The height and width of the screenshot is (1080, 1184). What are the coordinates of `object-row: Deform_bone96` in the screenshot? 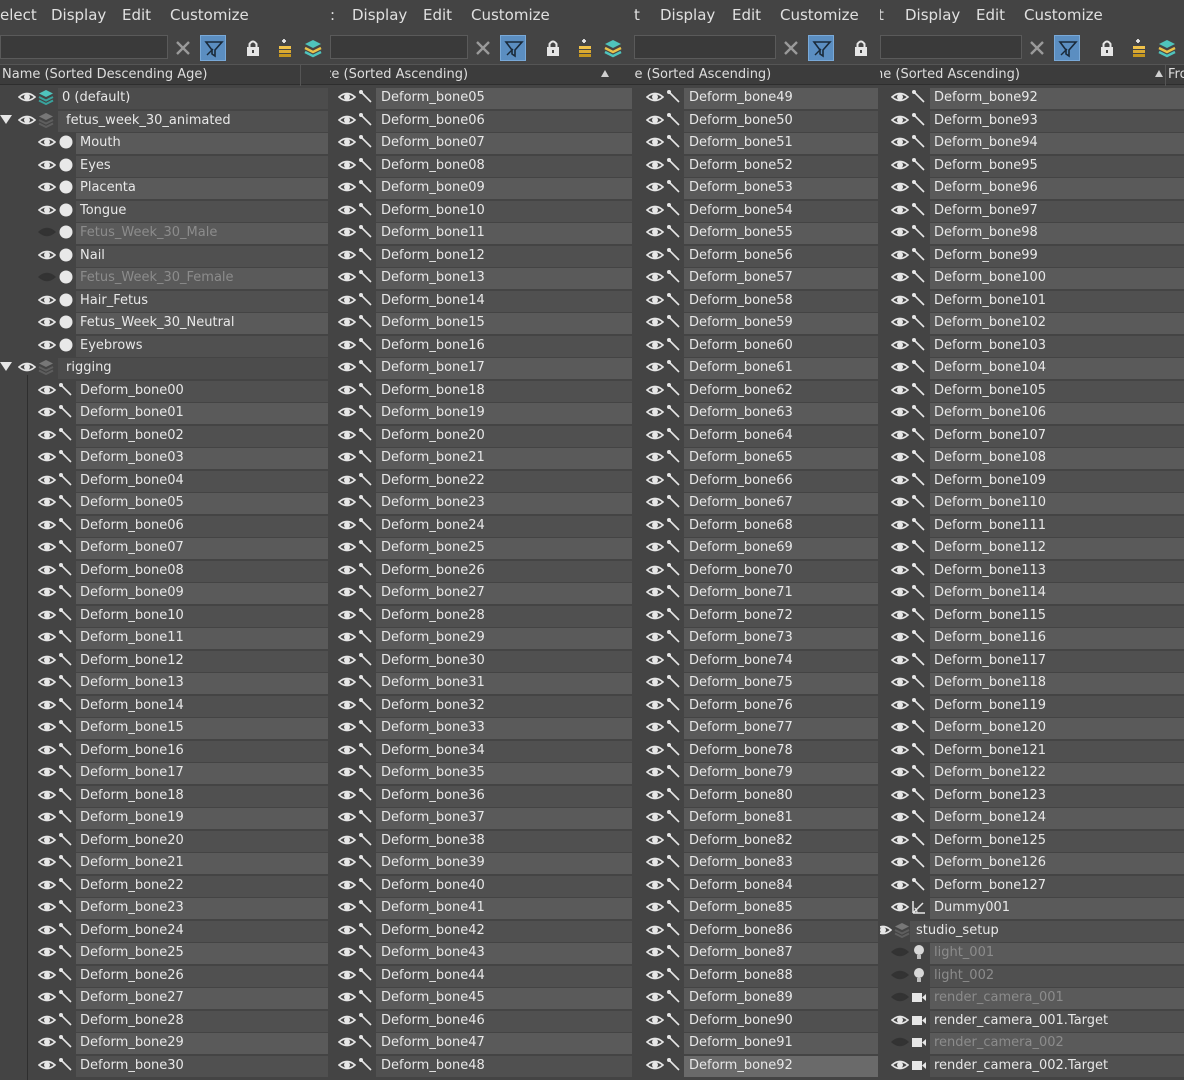 It's located at (1032, 188).